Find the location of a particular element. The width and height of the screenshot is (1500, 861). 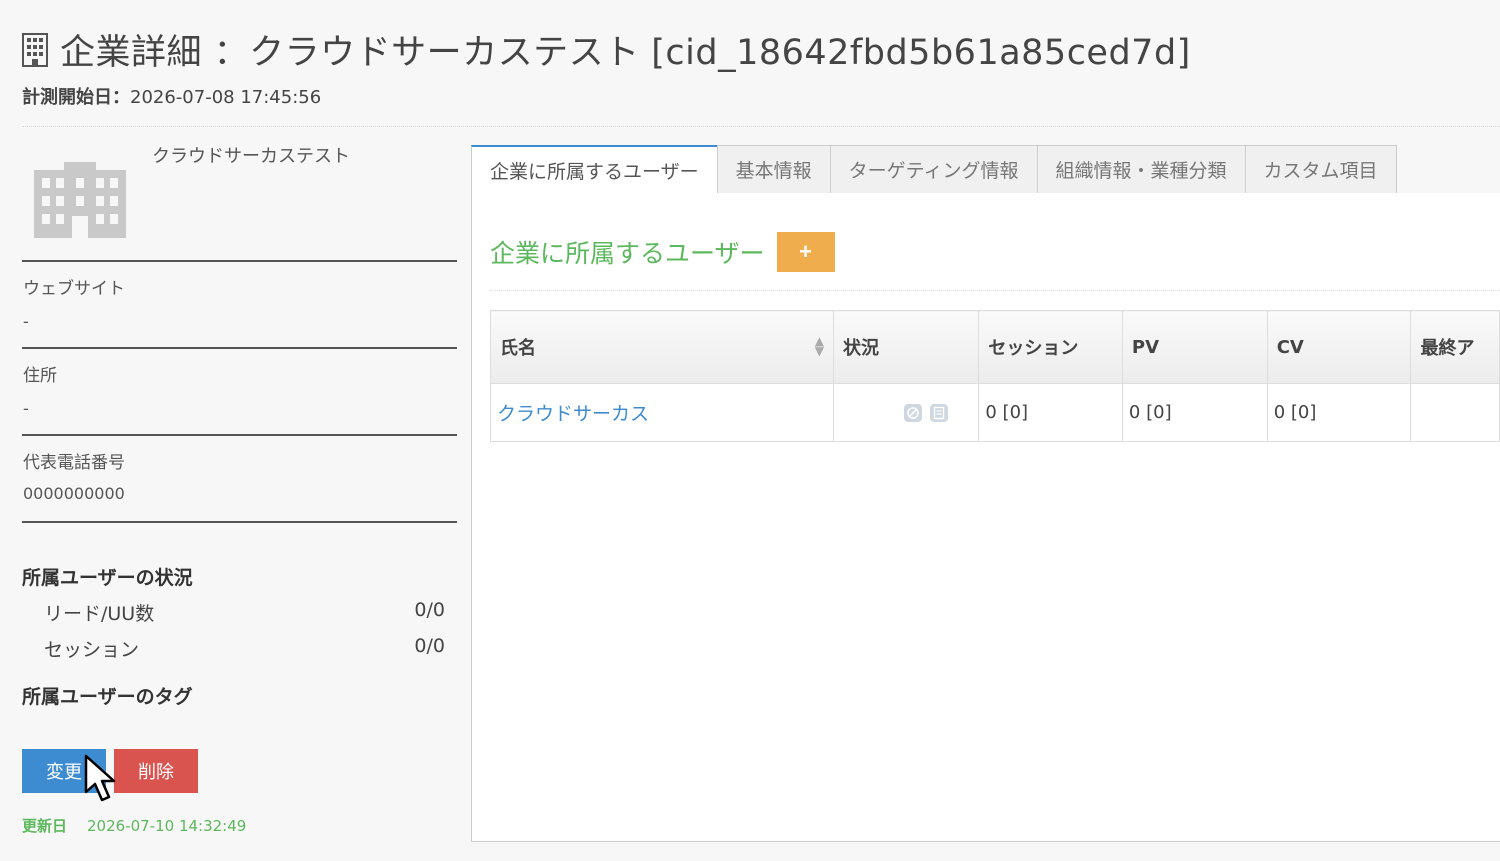

stat-leads: リード/UU数 0/0 is located at coordinates (239, 612).